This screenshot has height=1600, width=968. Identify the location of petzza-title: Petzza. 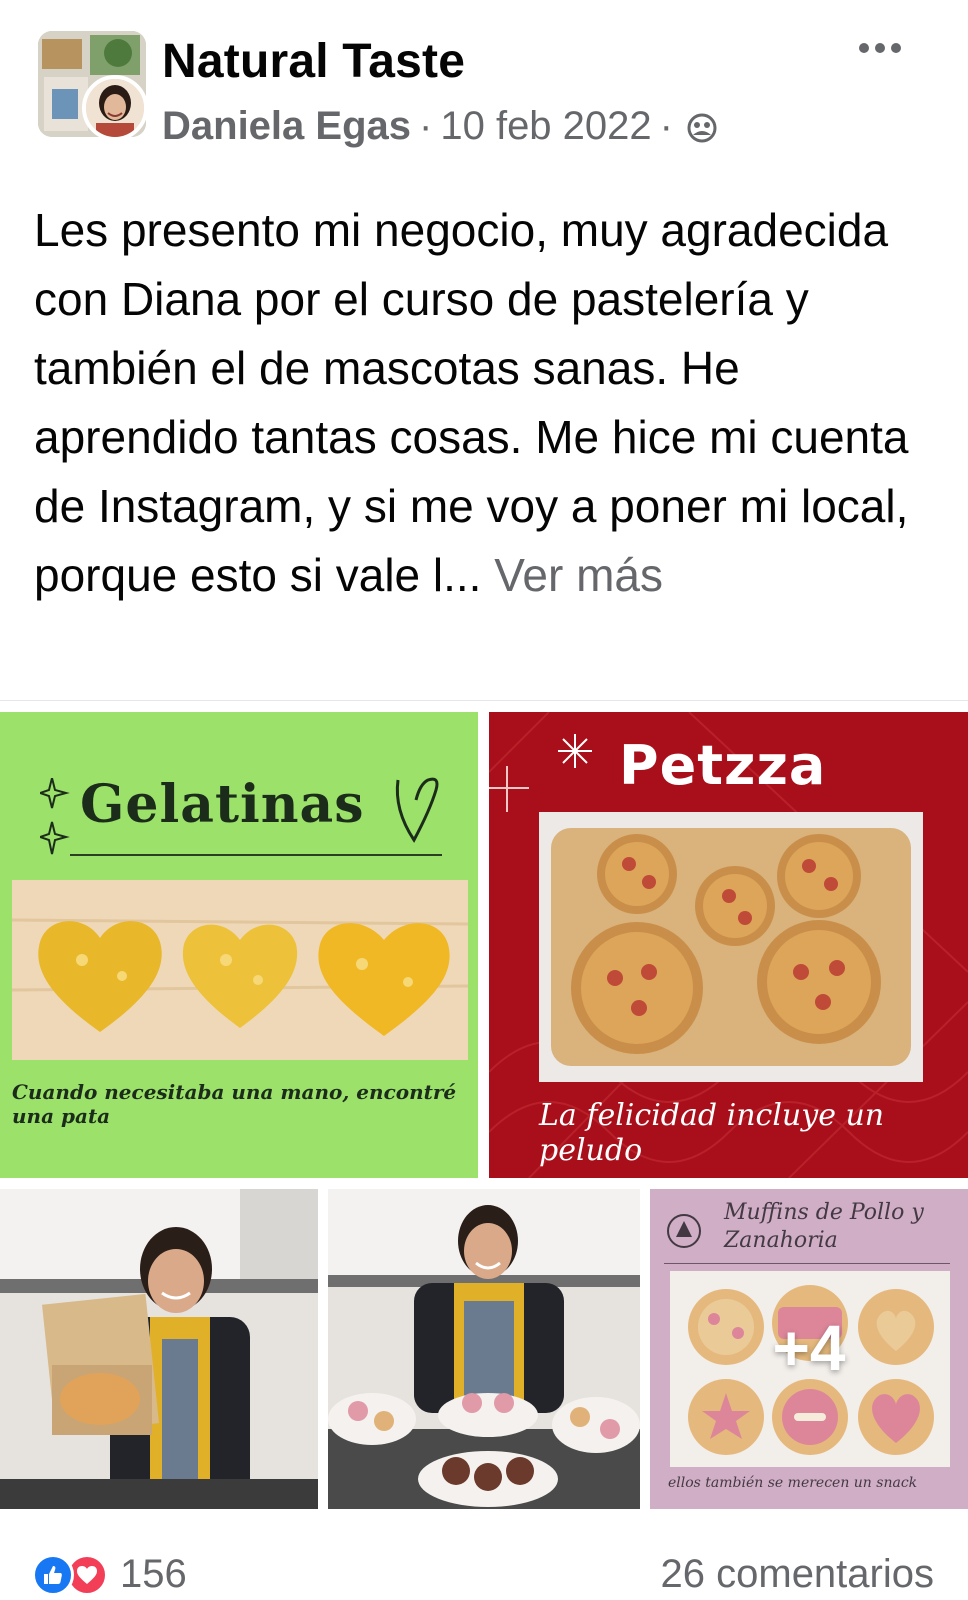
(723, 765).